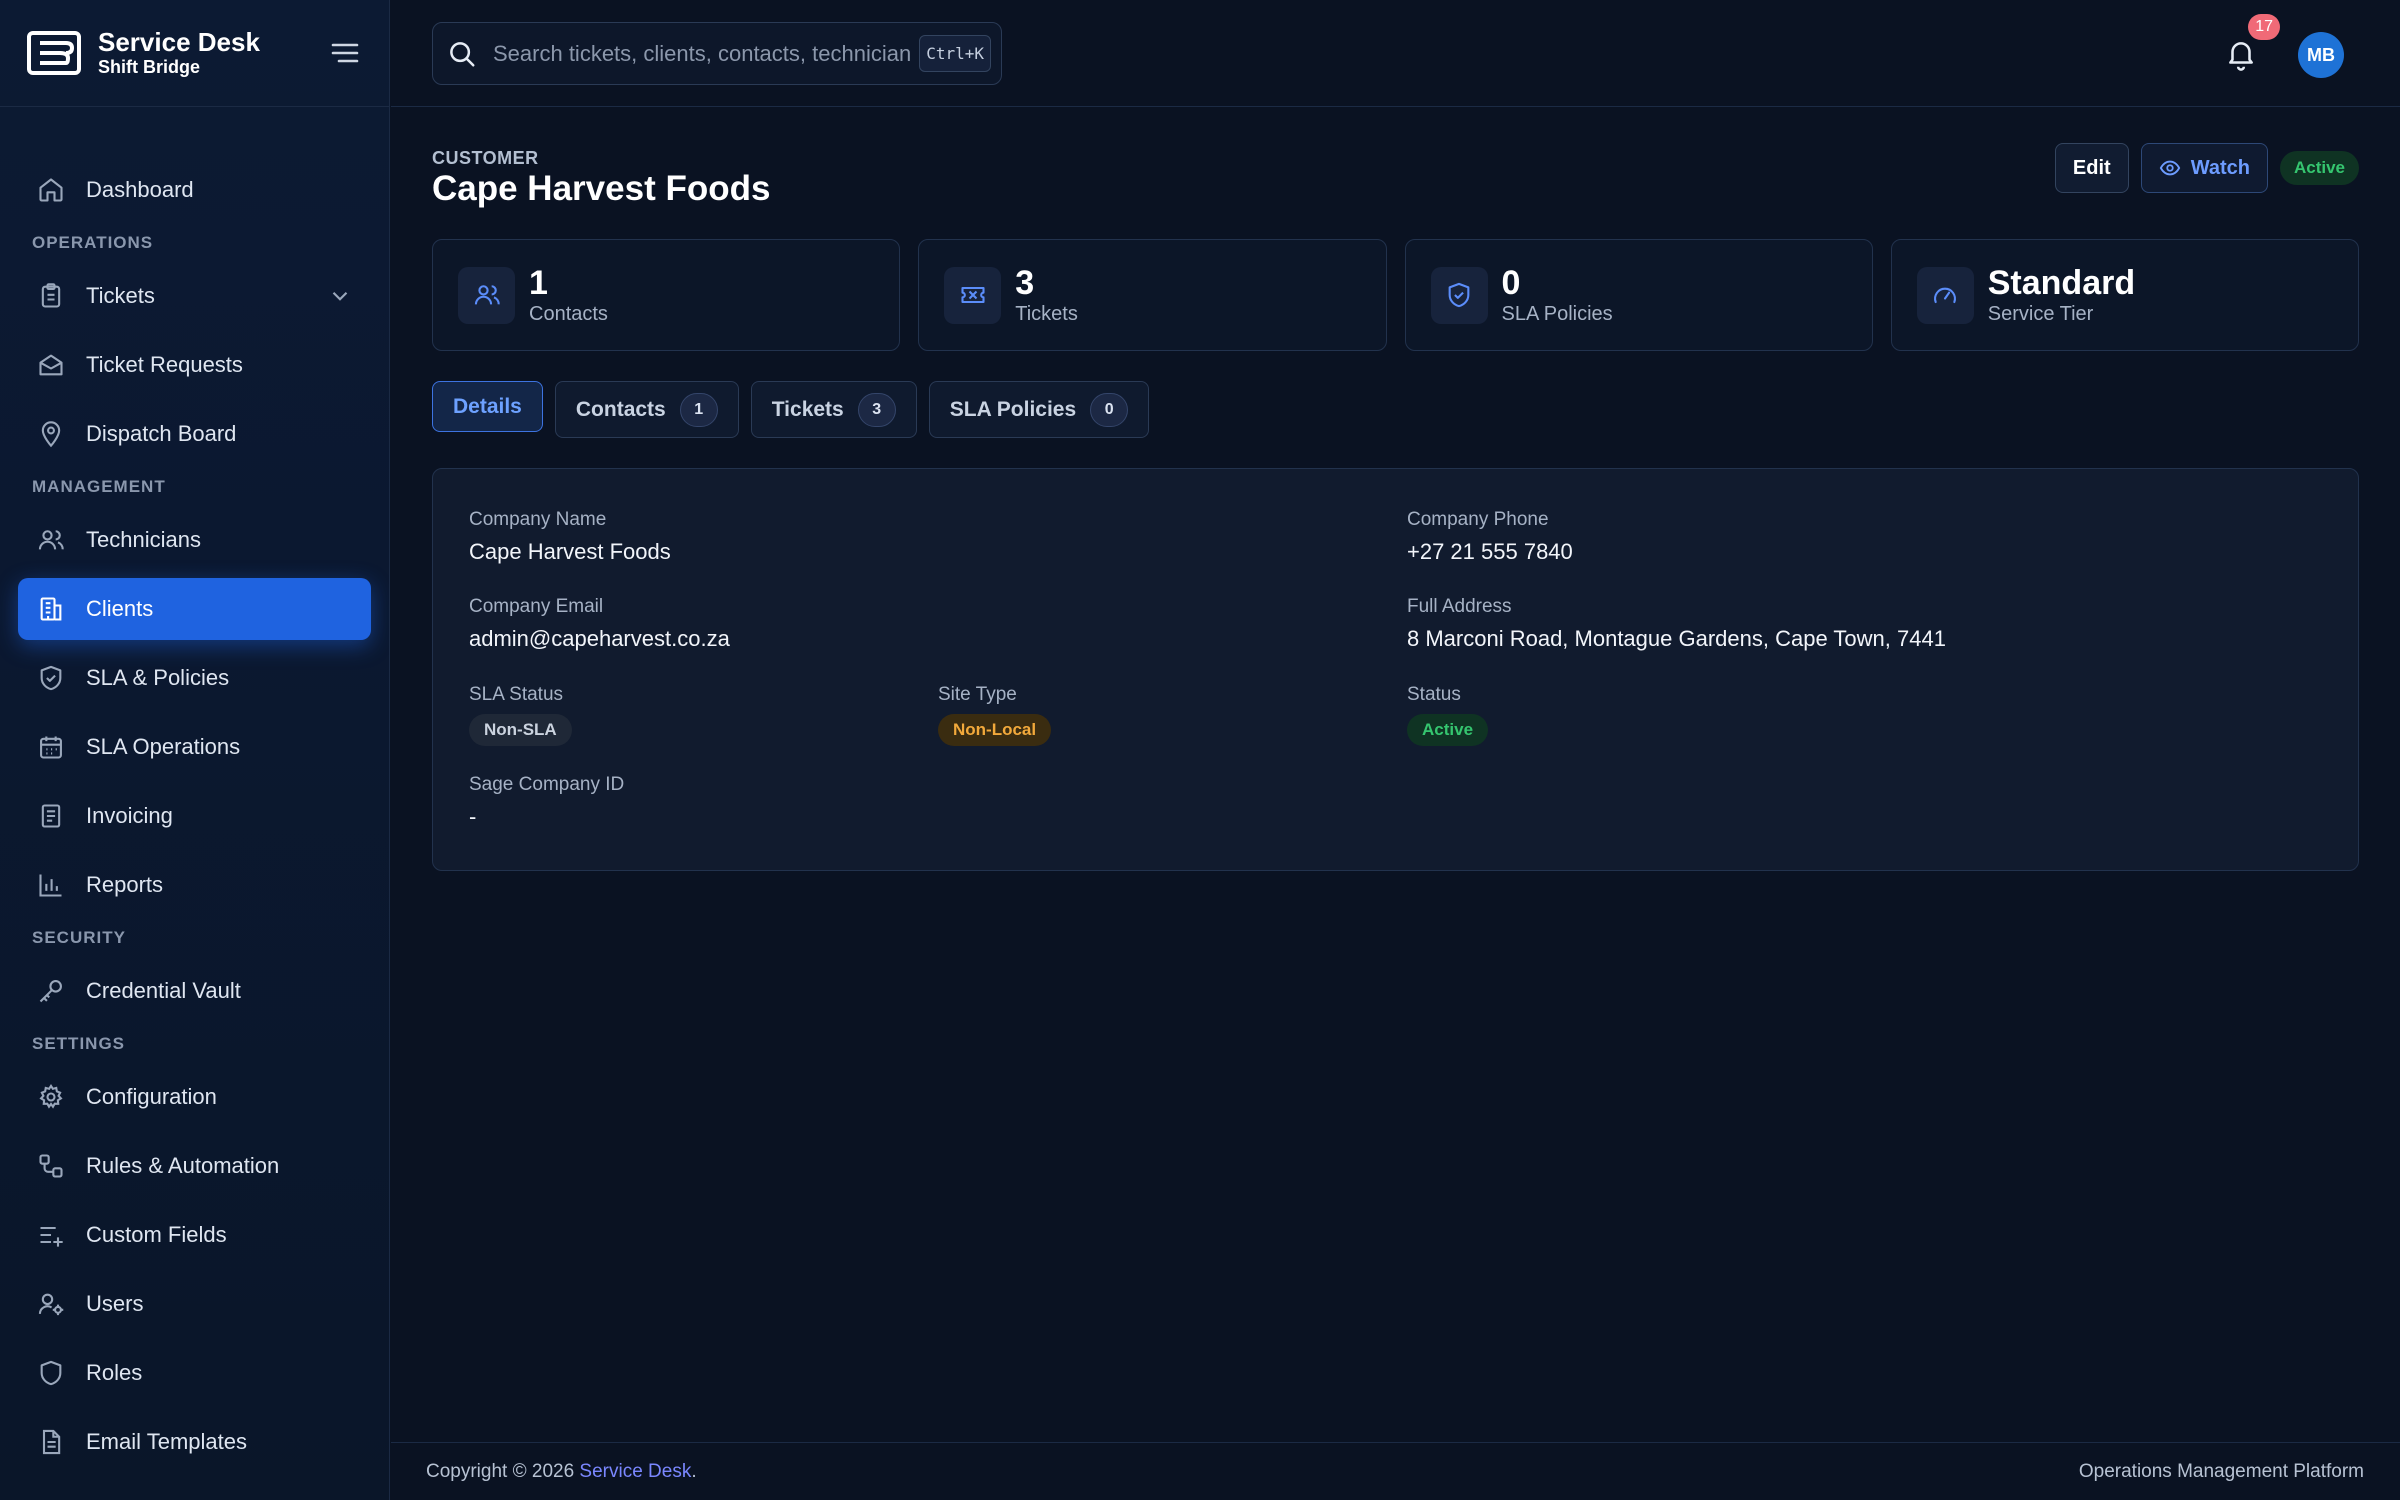  I want to click on field-label: Company Email, so click(536, 606).